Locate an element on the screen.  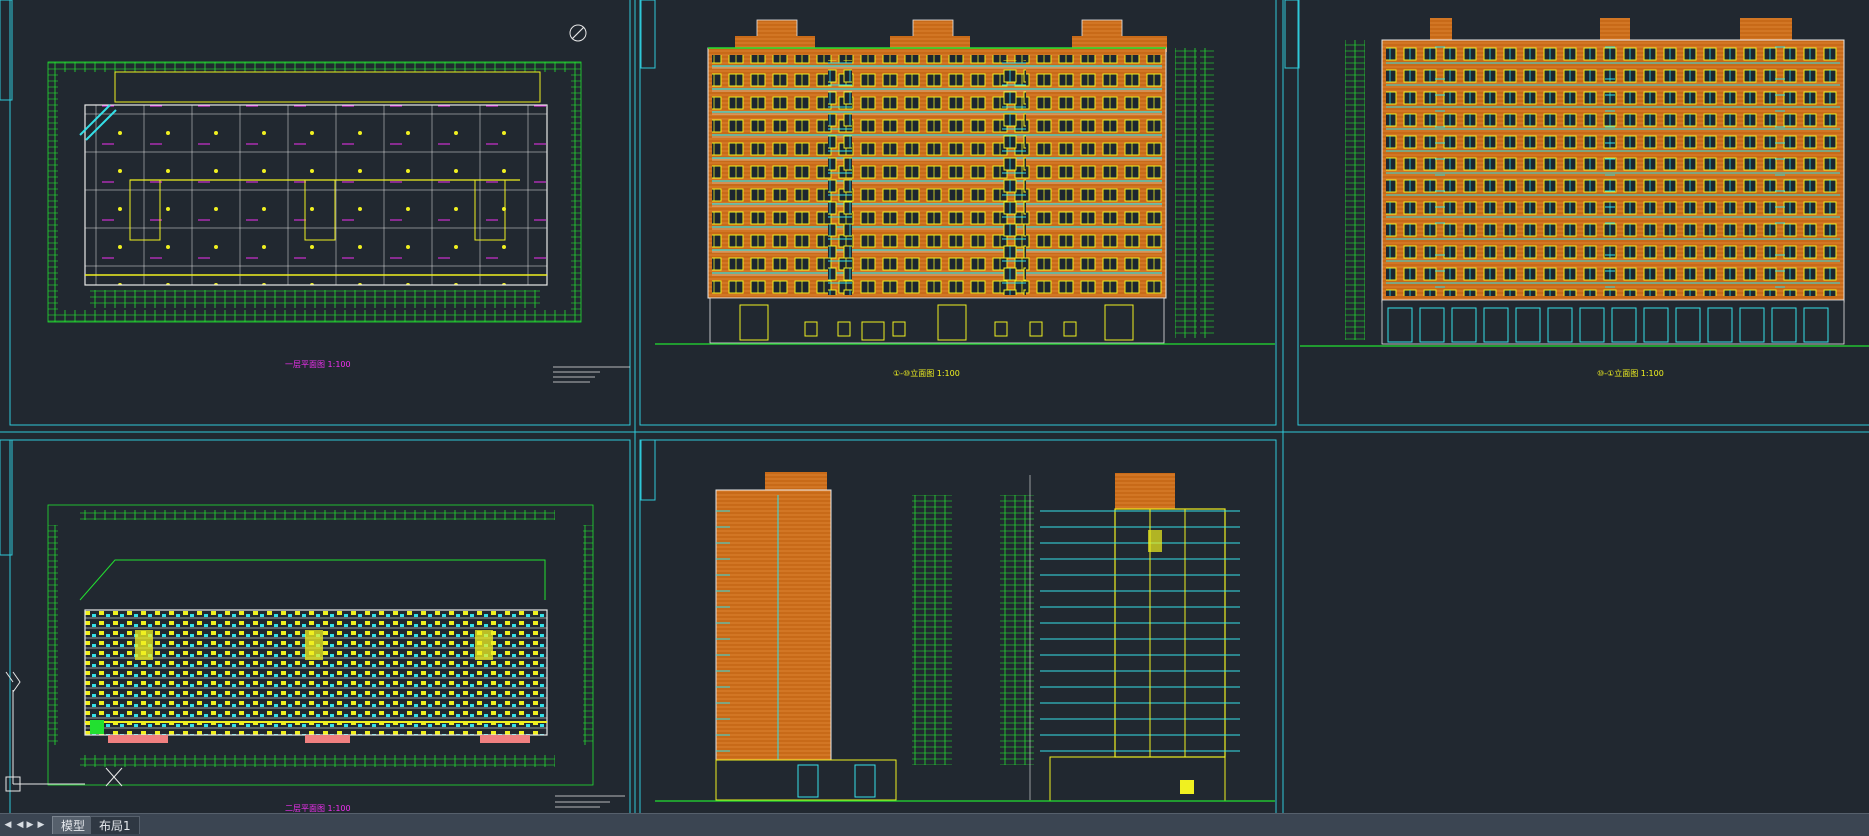
side-elevation is located at coordinates (833, 636).